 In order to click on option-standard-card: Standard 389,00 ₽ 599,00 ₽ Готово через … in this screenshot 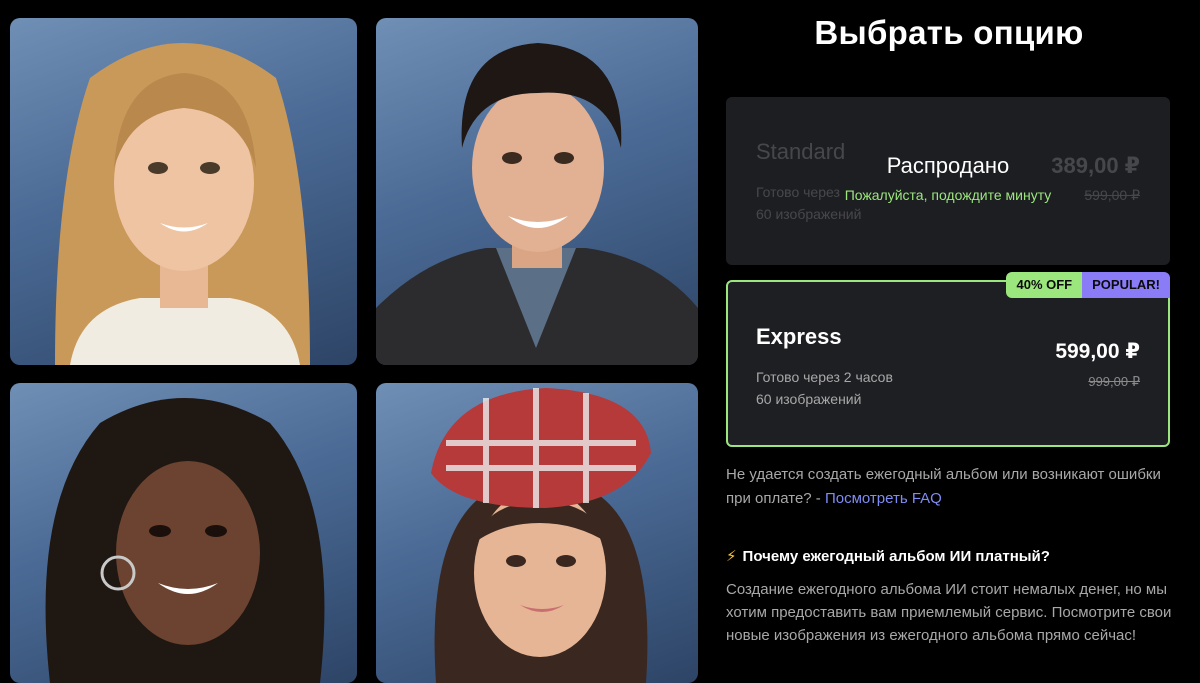, I will do `click(948, 181)`.